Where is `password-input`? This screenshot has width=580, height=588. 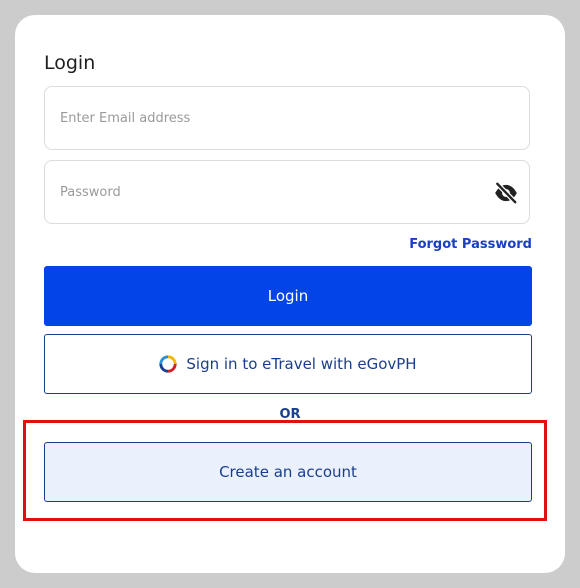 password-input is located at coordinates (270, 192).